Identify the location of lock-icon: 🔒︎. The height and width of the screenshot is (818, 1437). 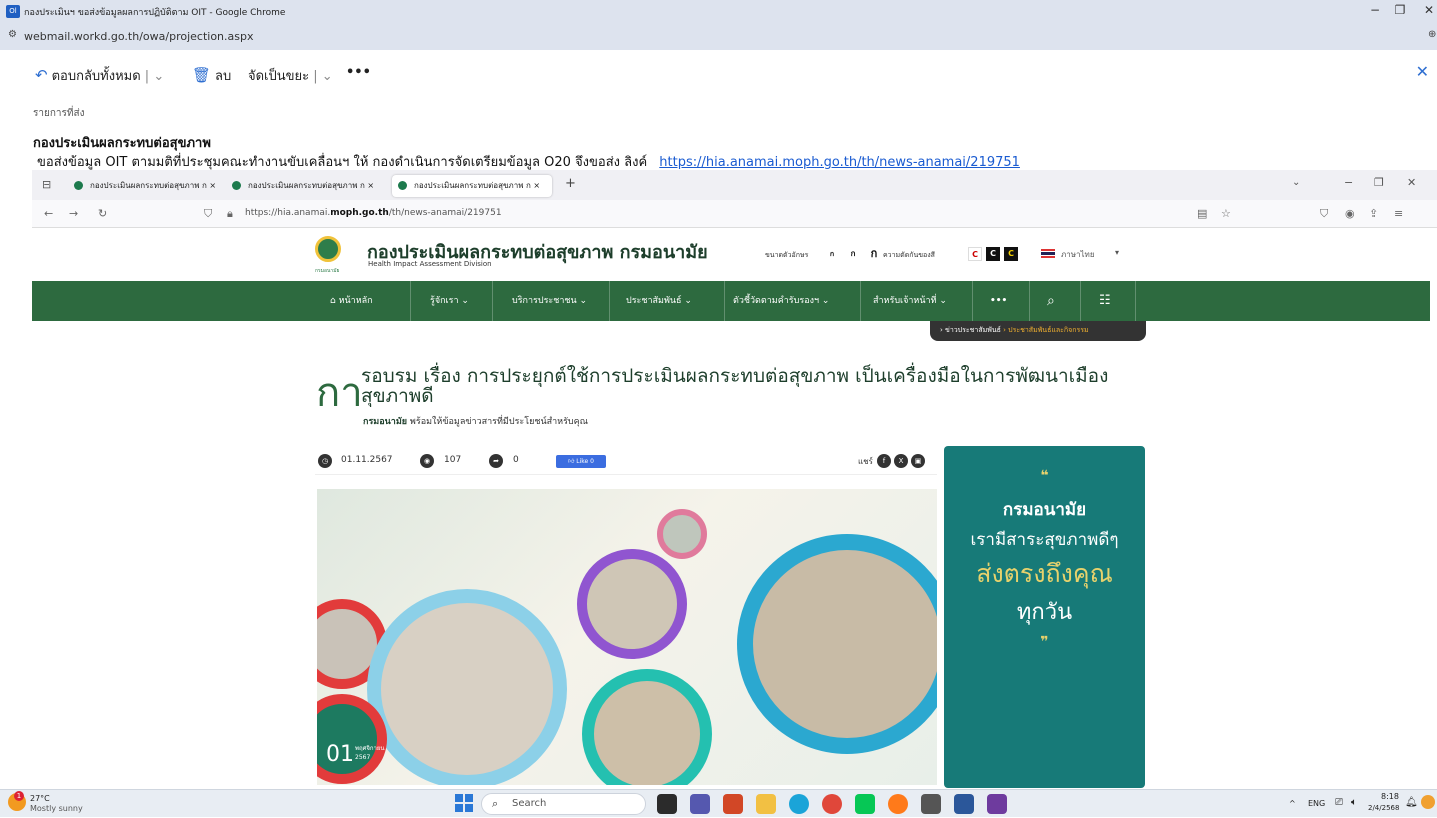
(230, 214).